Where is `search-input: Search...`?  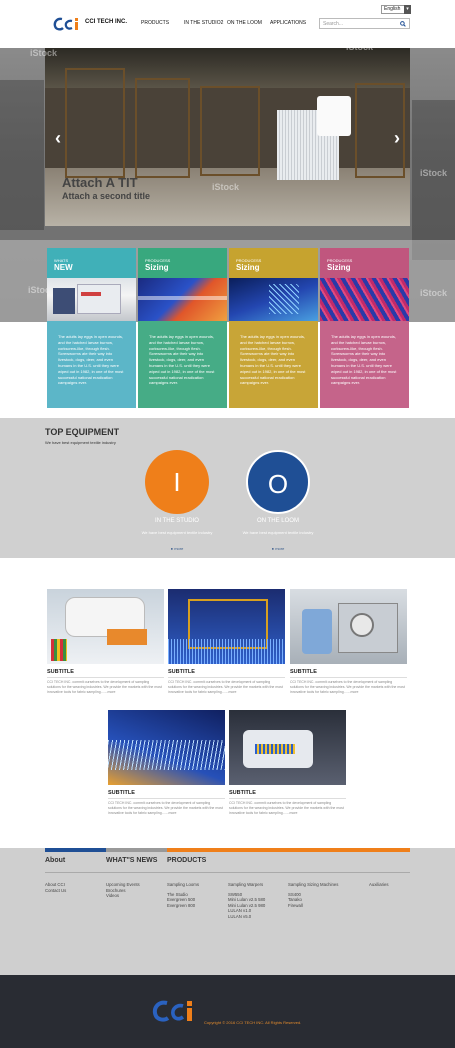
search-input: Search... is located at coordinates (364, 23).